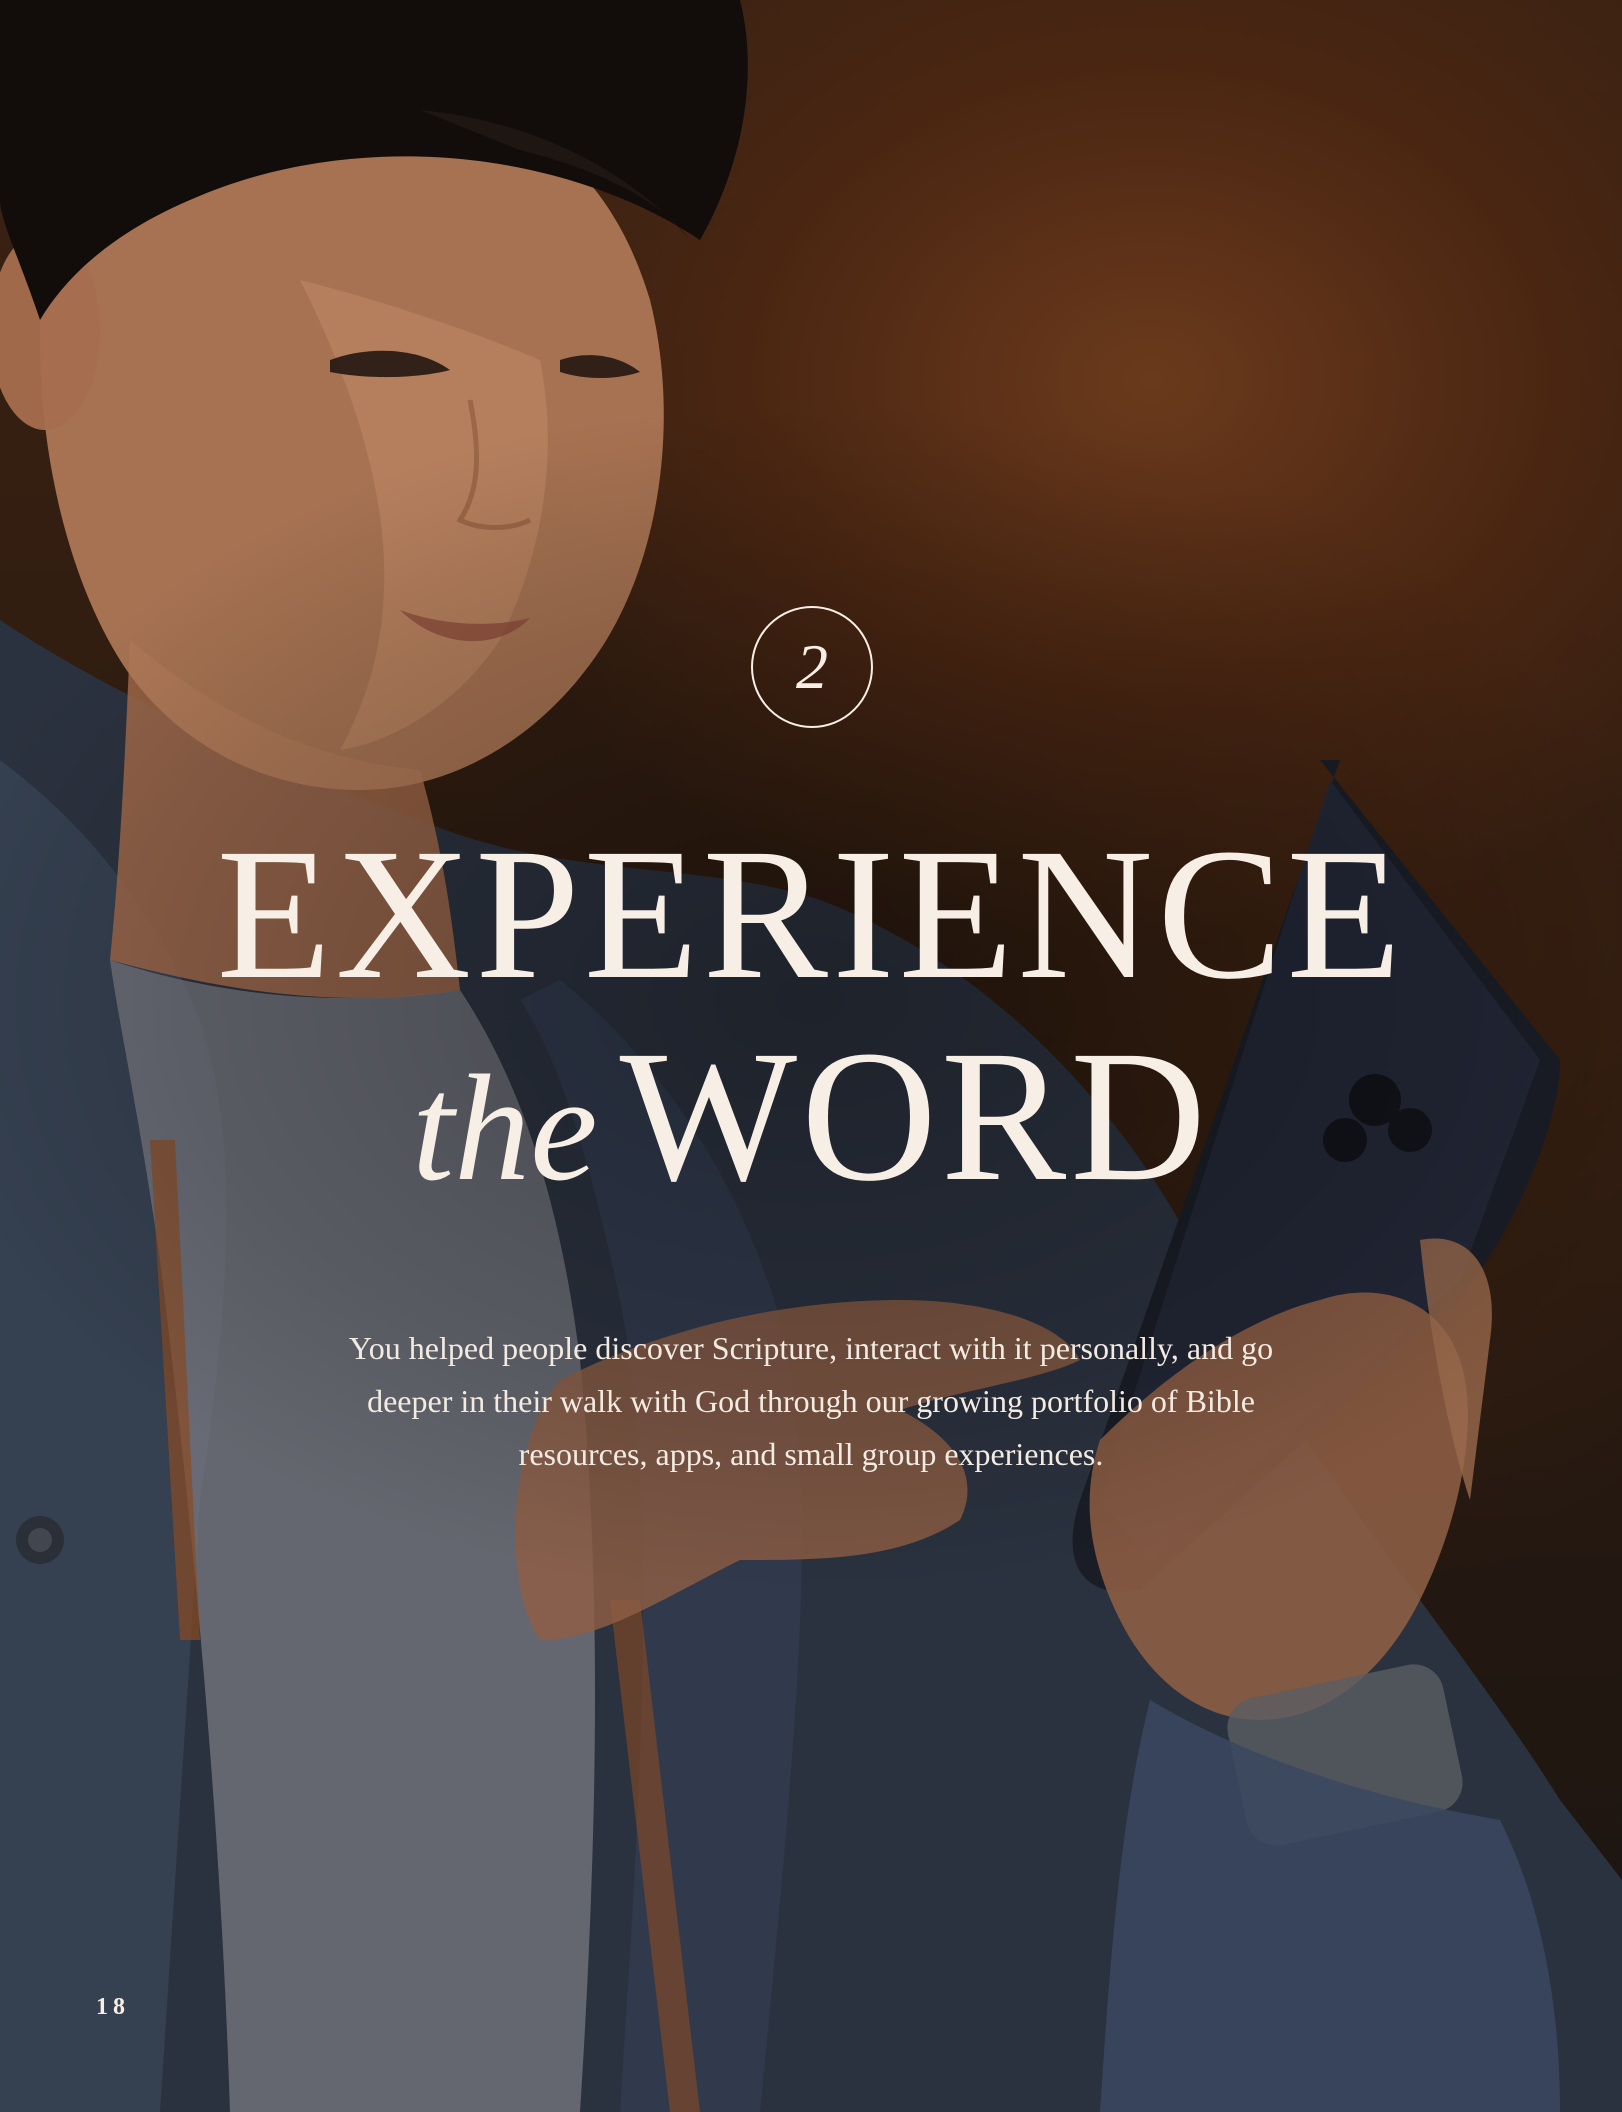  I want to click on section-title-line-1: EXPERIENCE, so click(811, 913).